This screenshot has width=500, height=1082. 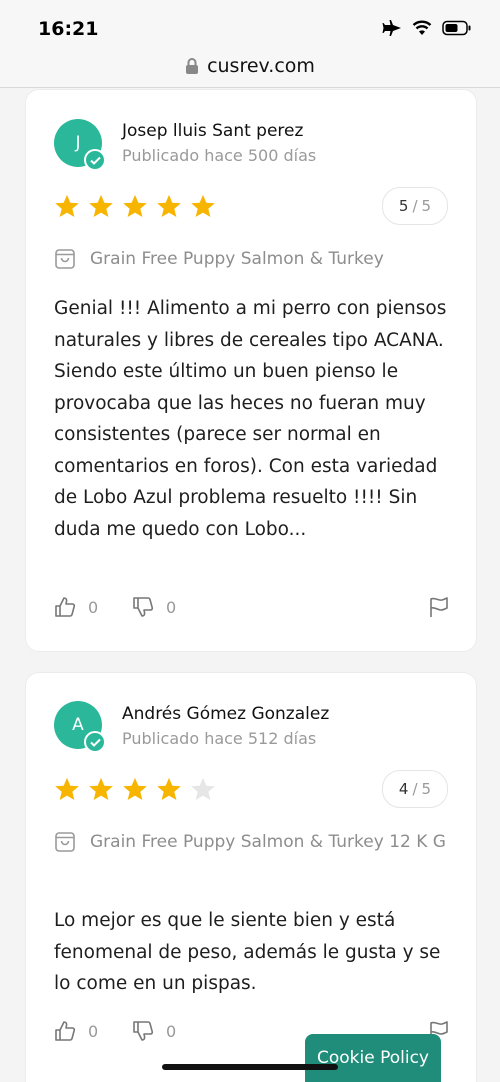 What do you see at coordinates (219, 155) in the screenshot?
I see `review-date: Publicado hace 500 días` at bounding box center [219, 155].